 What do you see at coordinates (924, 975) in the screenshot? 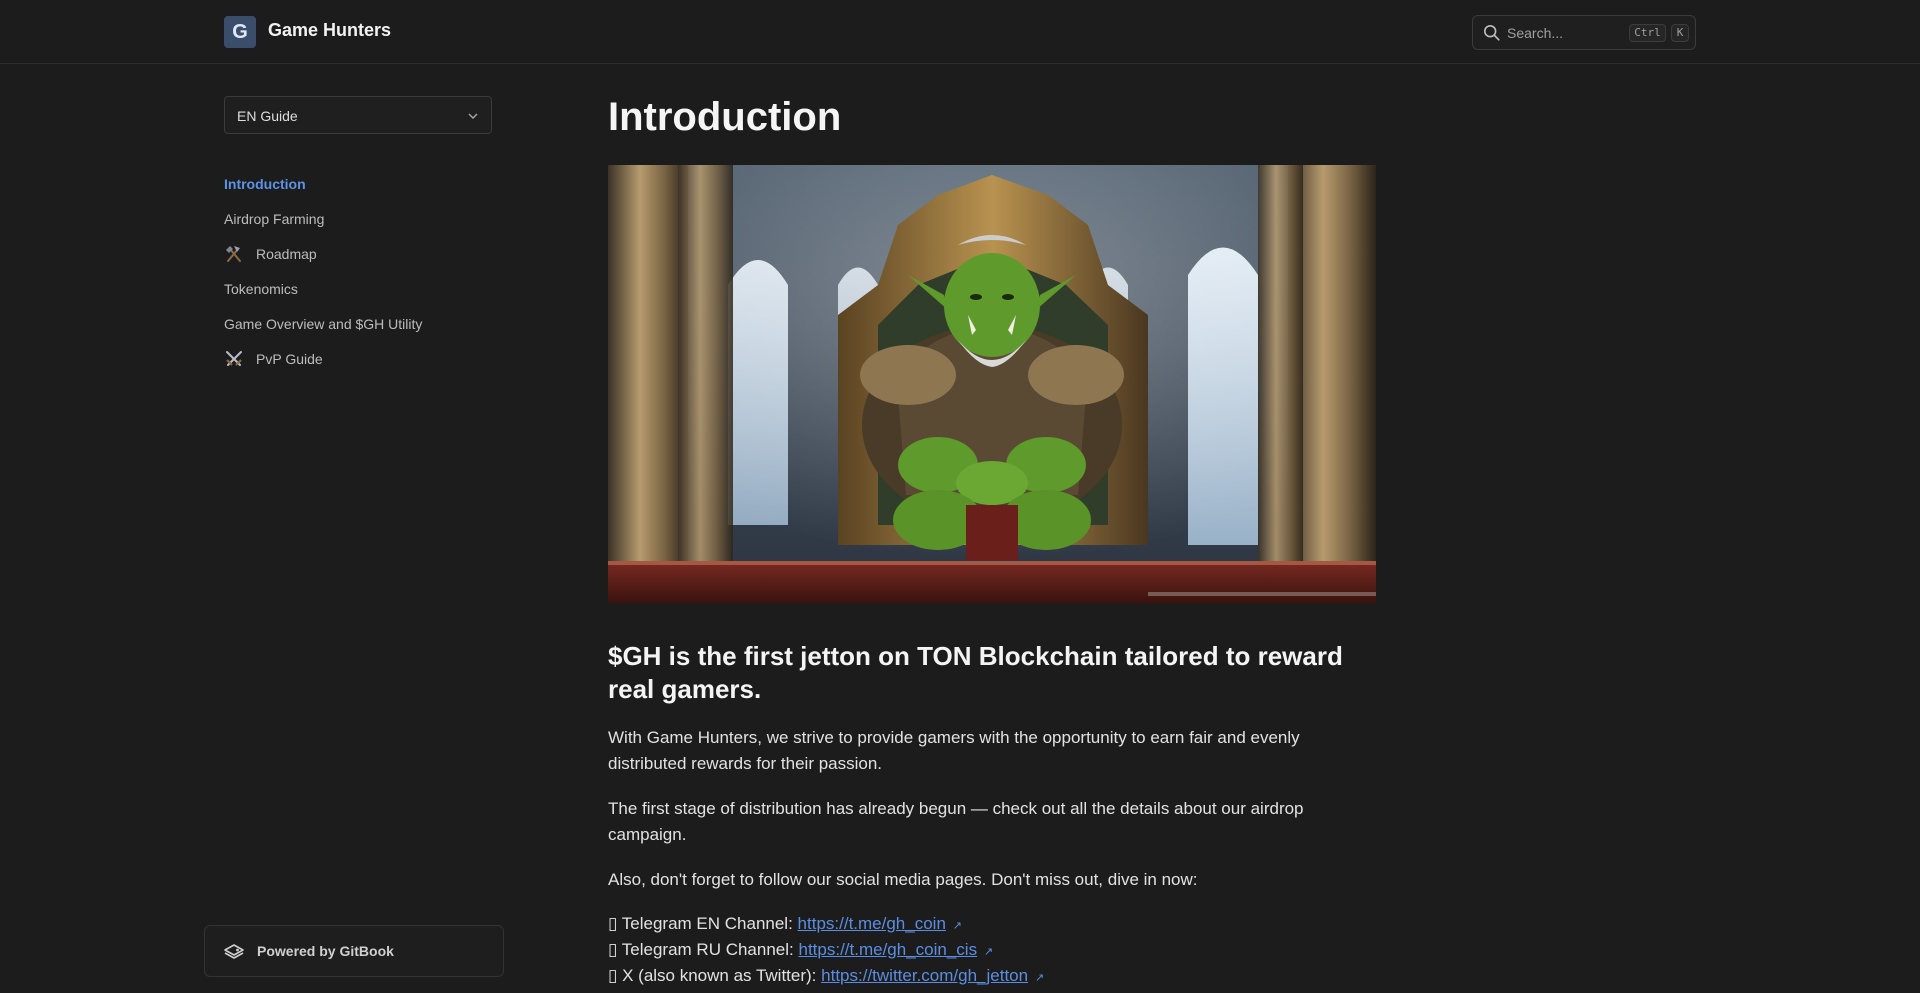
I see `twitter-link: https://twitter.com/gh_jetton` at bounding box center [924, 975].